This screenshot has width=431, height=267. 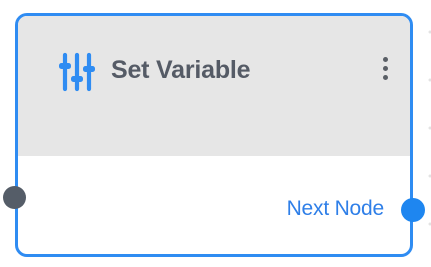 I want to click on input-port, so click(x=14, y=197).